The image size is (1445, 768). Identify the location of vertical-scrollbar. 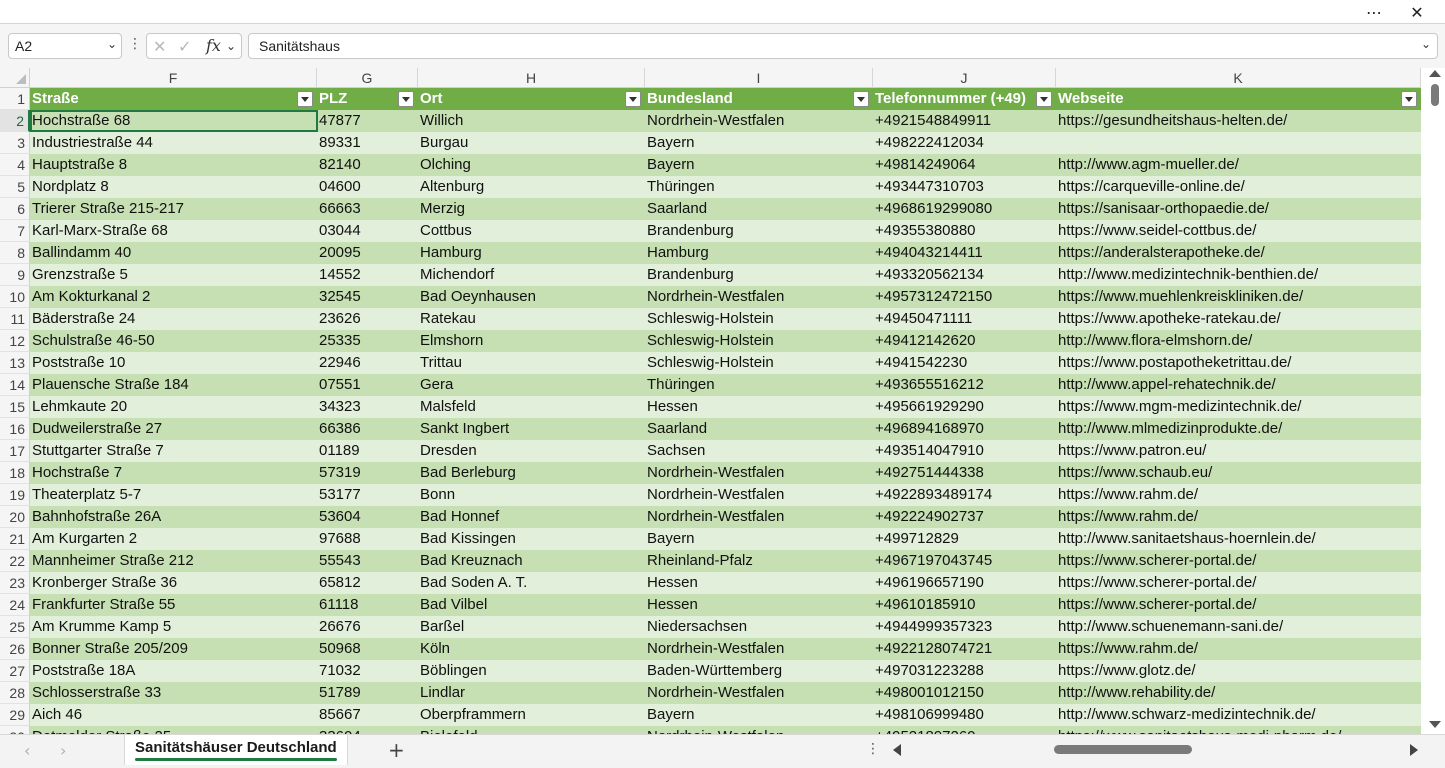
(1435, 401).